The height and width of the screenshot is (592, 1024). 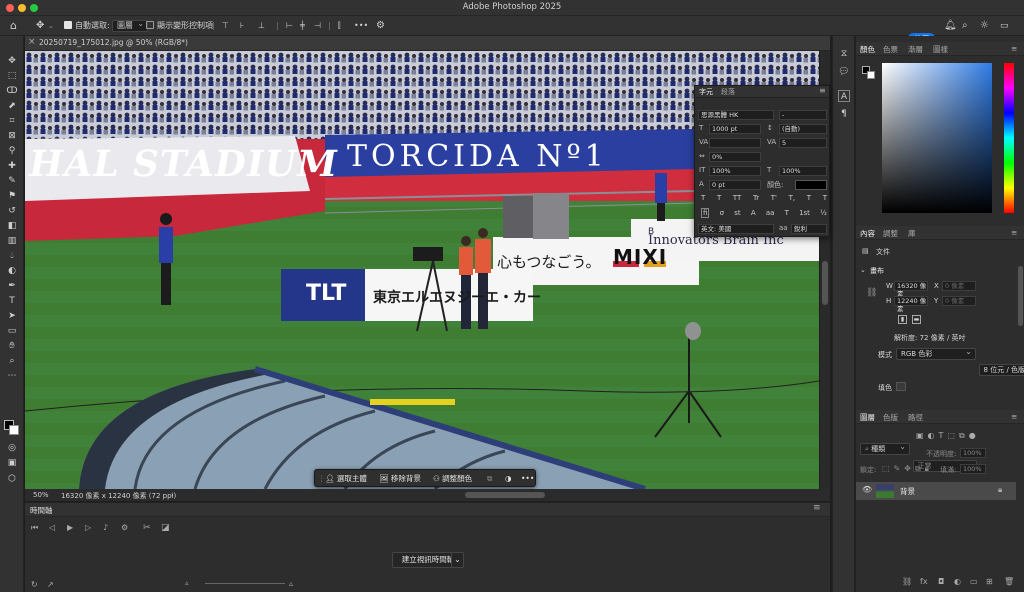 What do you see at coordinates (787, 213) in the screenshot?
I see `titling-button: T` at bounding box center [787, 213].